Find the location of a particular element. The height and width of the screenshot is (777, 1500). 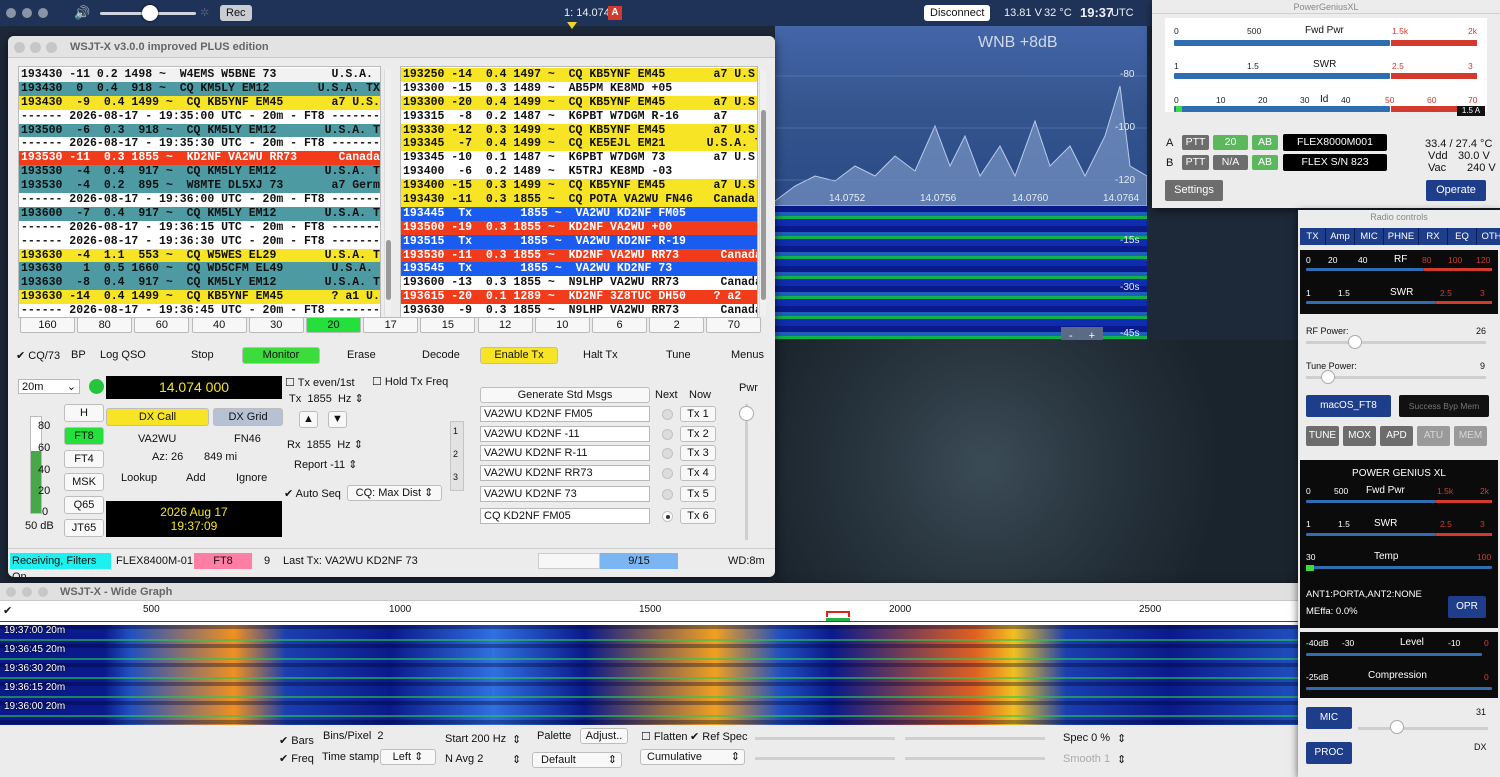

band-button-10: 10 is located at coordinates (562, 325).